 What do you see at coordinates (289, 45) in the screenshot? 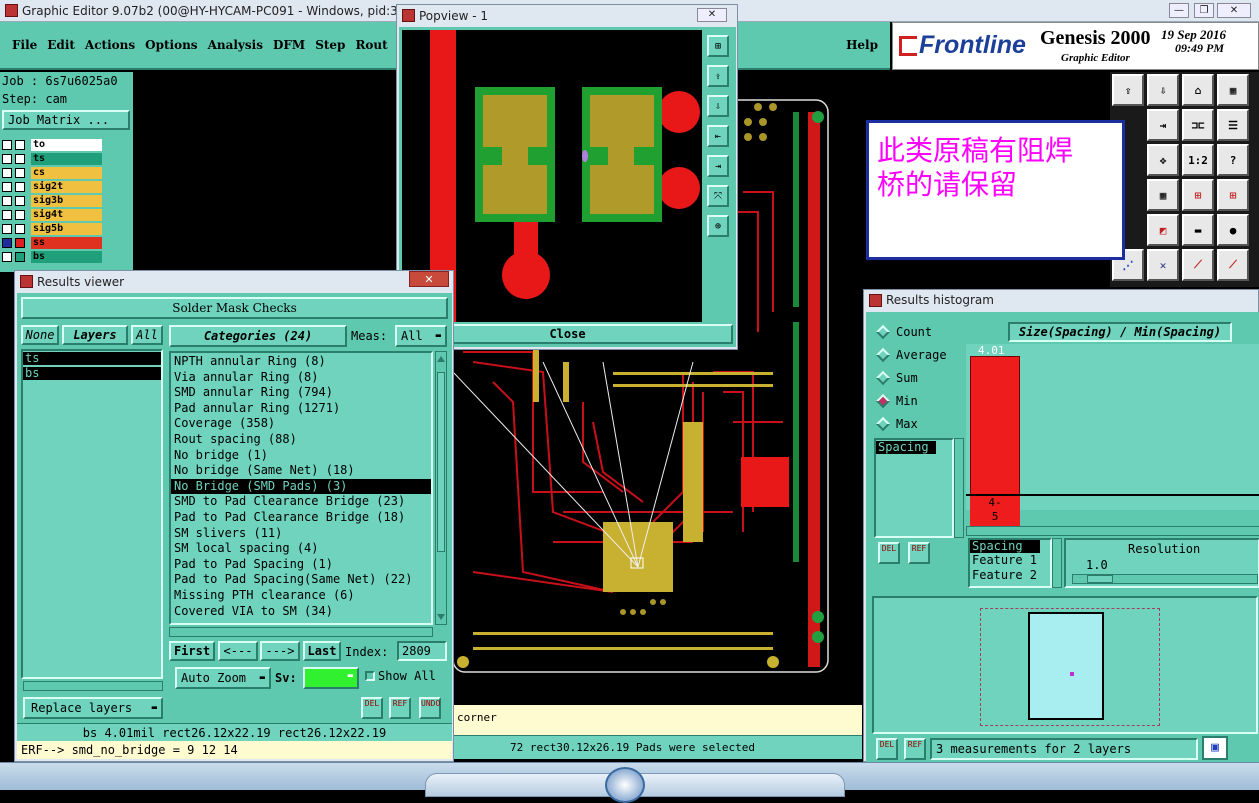
I see `menu-dfm: DFM` at bounding box center [289, 45].